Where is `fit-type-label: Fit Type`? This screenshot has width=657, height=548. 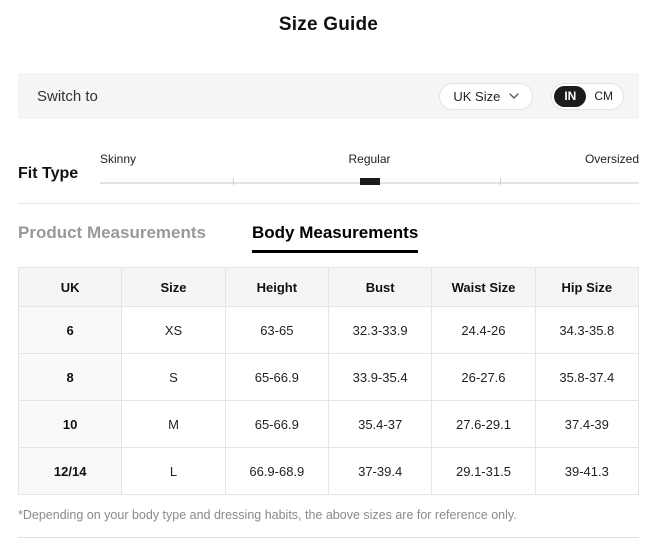
fit-type-label: Fit Type is located at coordinates (48, 173).